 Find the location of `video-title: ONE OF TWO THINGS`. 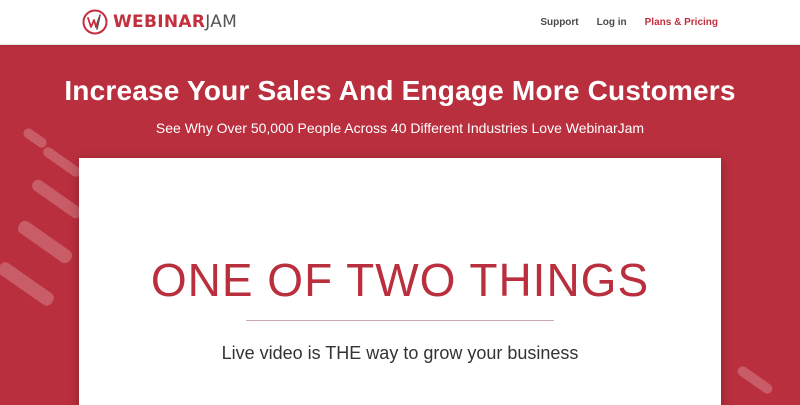

video-title: ONE OF TWO THINGS is located at coordinates (400, 280).